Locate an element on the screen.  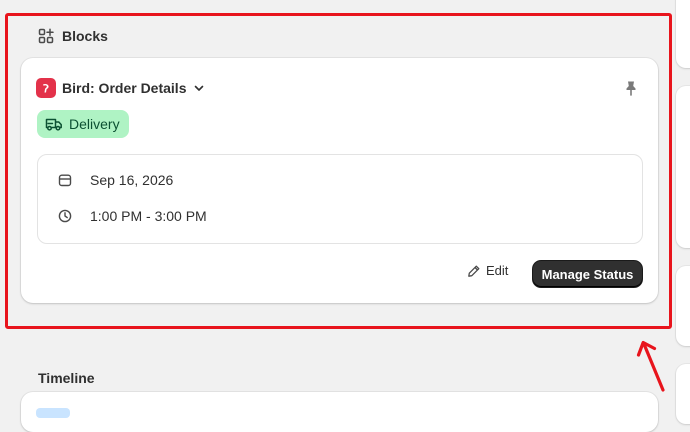
timeline-section-title: Timeline is located at coordinates (66, 378).